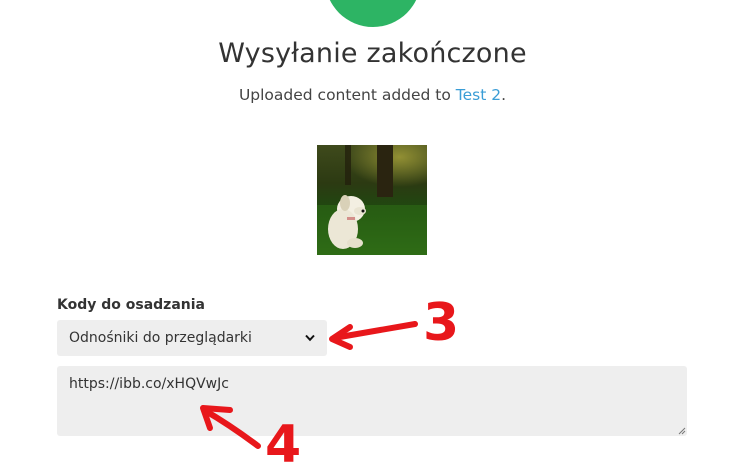  I want to click on embed-code-textarea: https://ibb.co/xHQVwJc, so click(372, 401).